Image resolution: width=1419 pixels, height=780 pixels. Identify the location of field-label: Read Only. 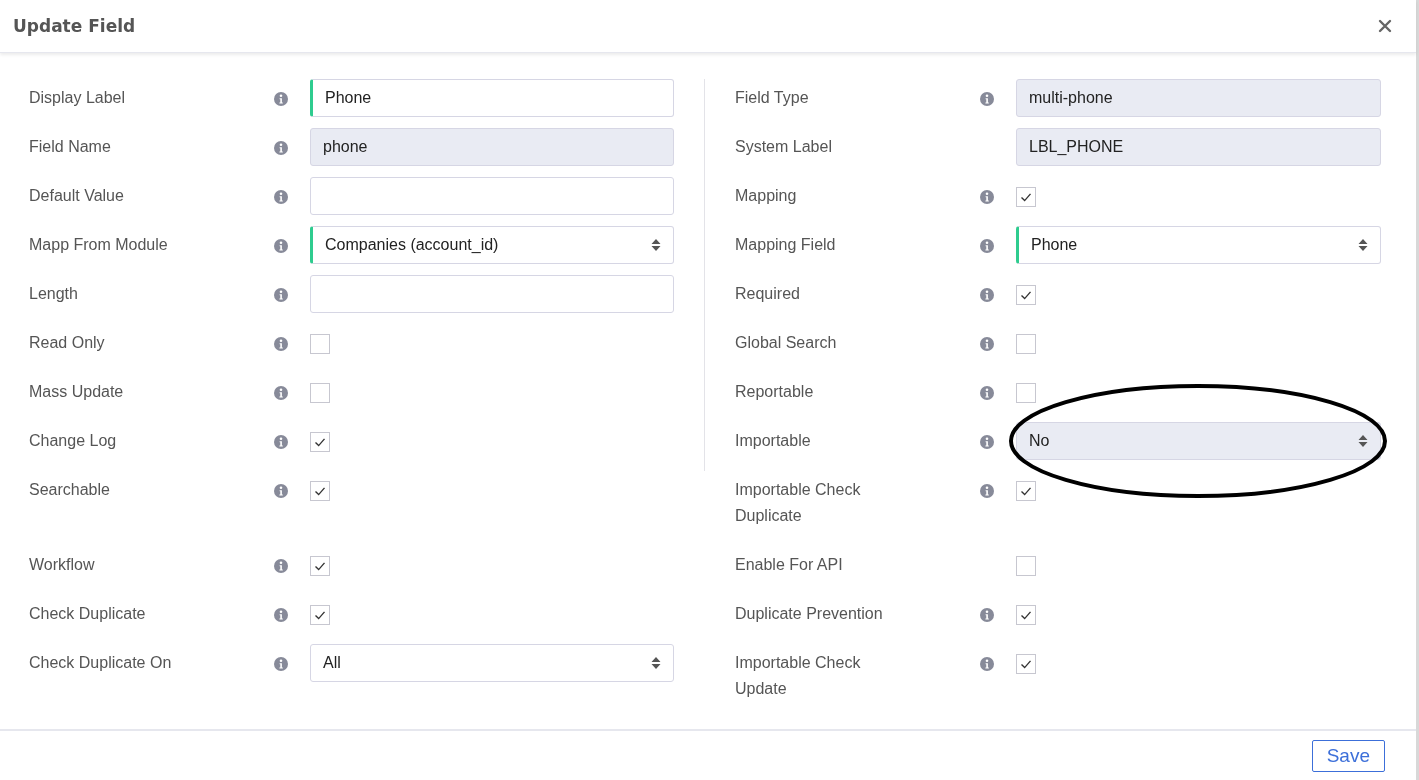
(67, 343).